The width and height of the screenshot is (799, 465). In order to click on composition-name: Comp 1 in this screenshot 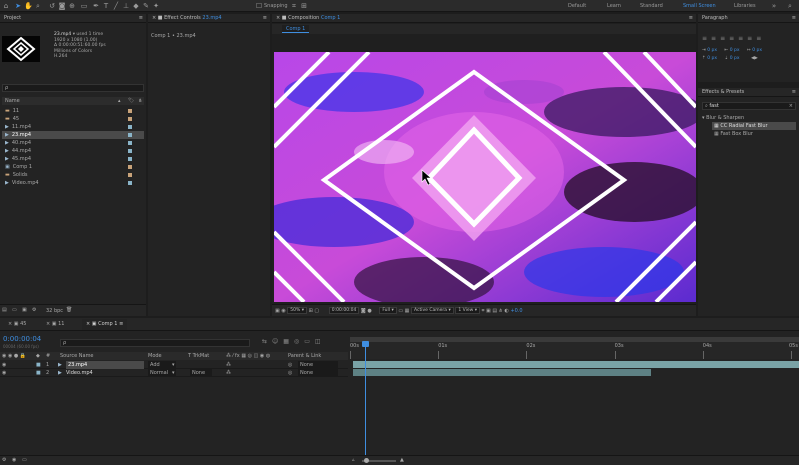, I will do `click(330, 18)`.